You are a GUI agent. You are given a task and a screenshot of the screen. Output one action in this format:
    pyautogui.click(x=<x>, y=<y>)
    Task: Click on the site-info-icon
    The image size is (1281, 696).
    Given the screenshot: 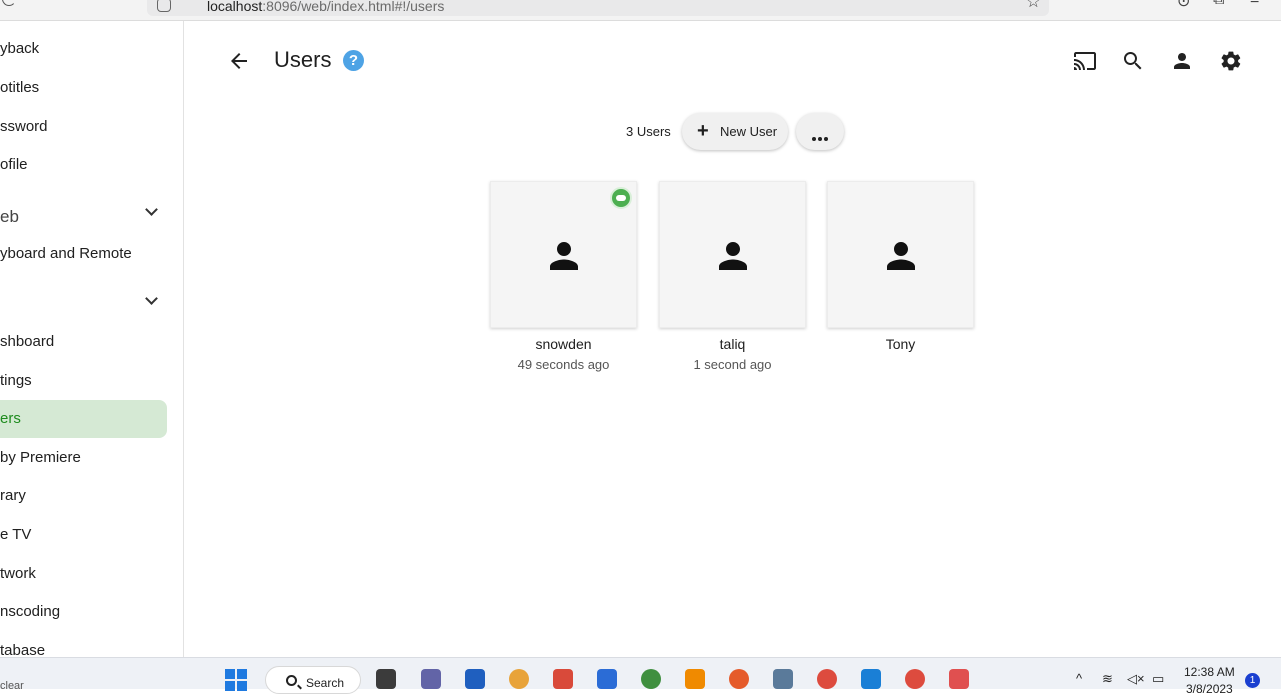 What is the action you would take?
    pyautogui.click(x=164, y=6)
    